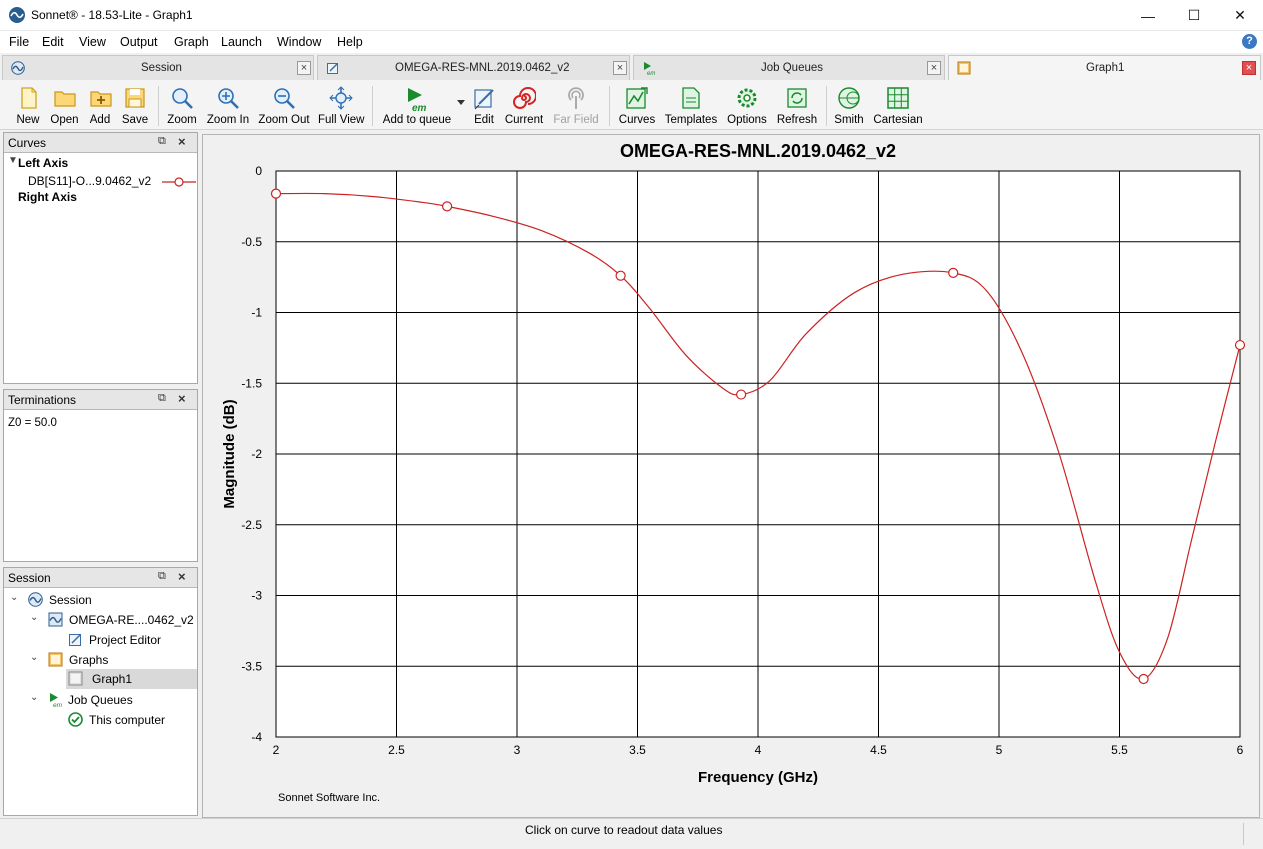 The image size is (1263, 849). What do you see at coordinates (103, 197) in the screenshot?
I see `right-axis-node: Right Axis` at bounding box center [103, 197].